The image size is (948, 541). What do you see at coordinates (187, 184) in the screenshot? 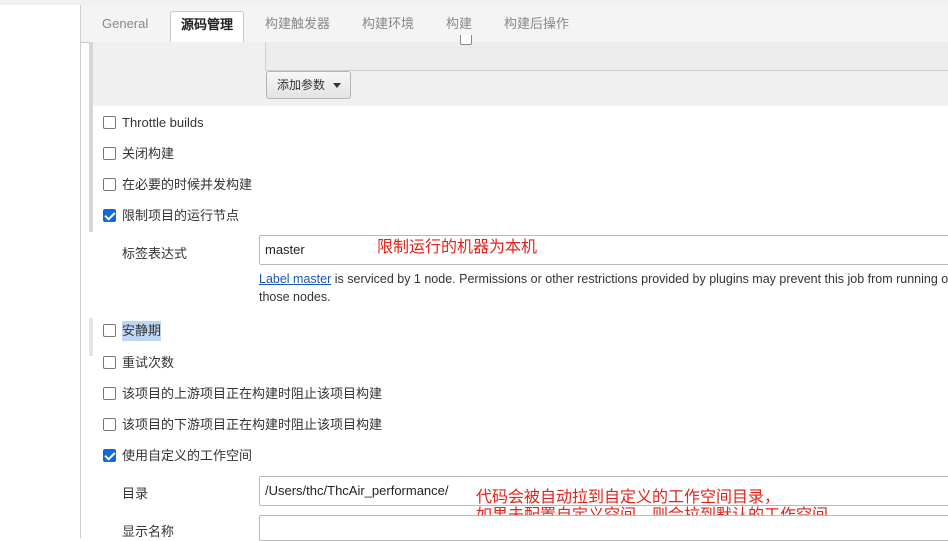
I see `concurrent-builds-label: 在必要的时候并发构建` at bounding box center [187, 184].